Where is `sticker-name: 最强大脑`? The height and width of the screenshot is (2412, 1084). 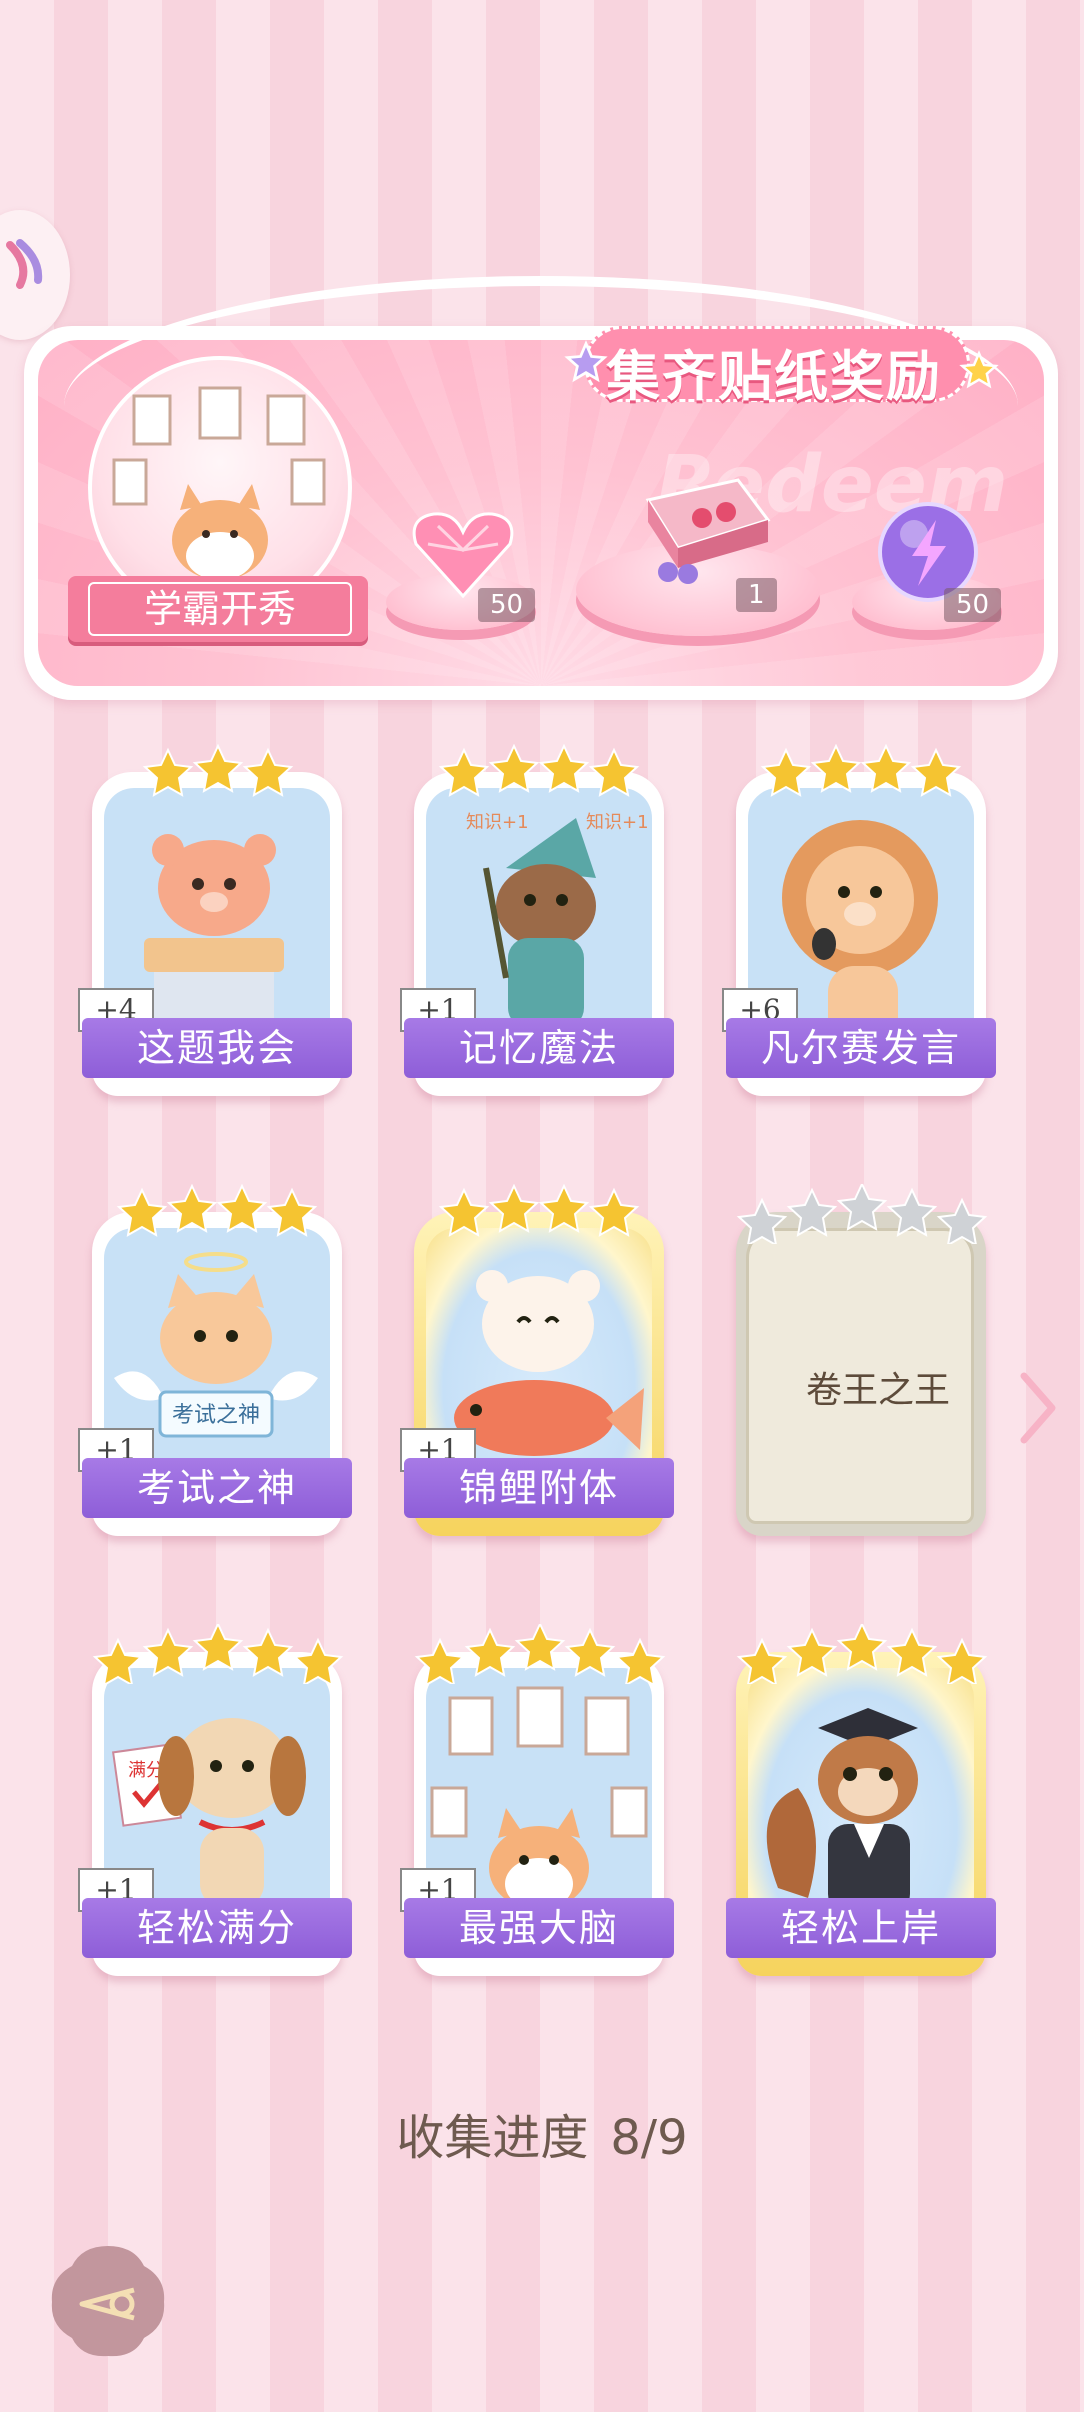
sticker-name: 最强大脑 is located at coordinates (539, 1928).